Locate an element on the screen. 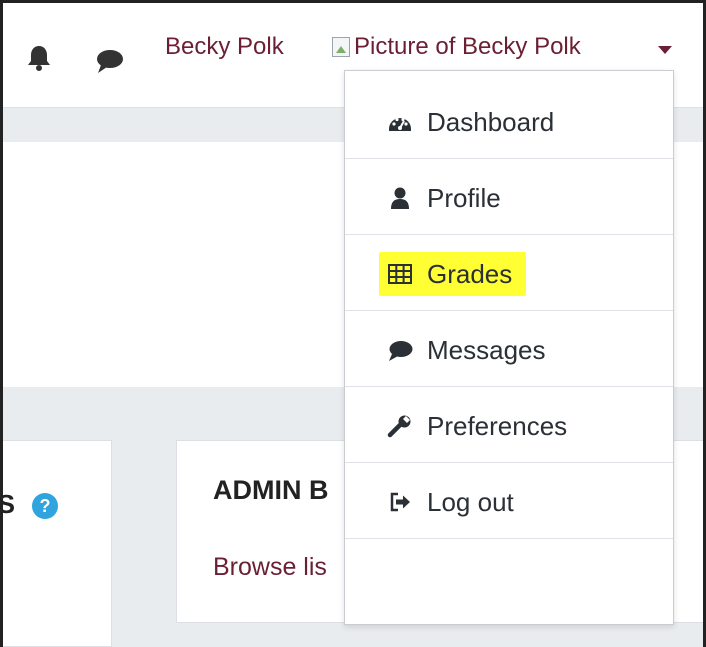 This screenshot has height=647, width=706. browse-list-link: Browse lis is located at coordinates (270, 567).